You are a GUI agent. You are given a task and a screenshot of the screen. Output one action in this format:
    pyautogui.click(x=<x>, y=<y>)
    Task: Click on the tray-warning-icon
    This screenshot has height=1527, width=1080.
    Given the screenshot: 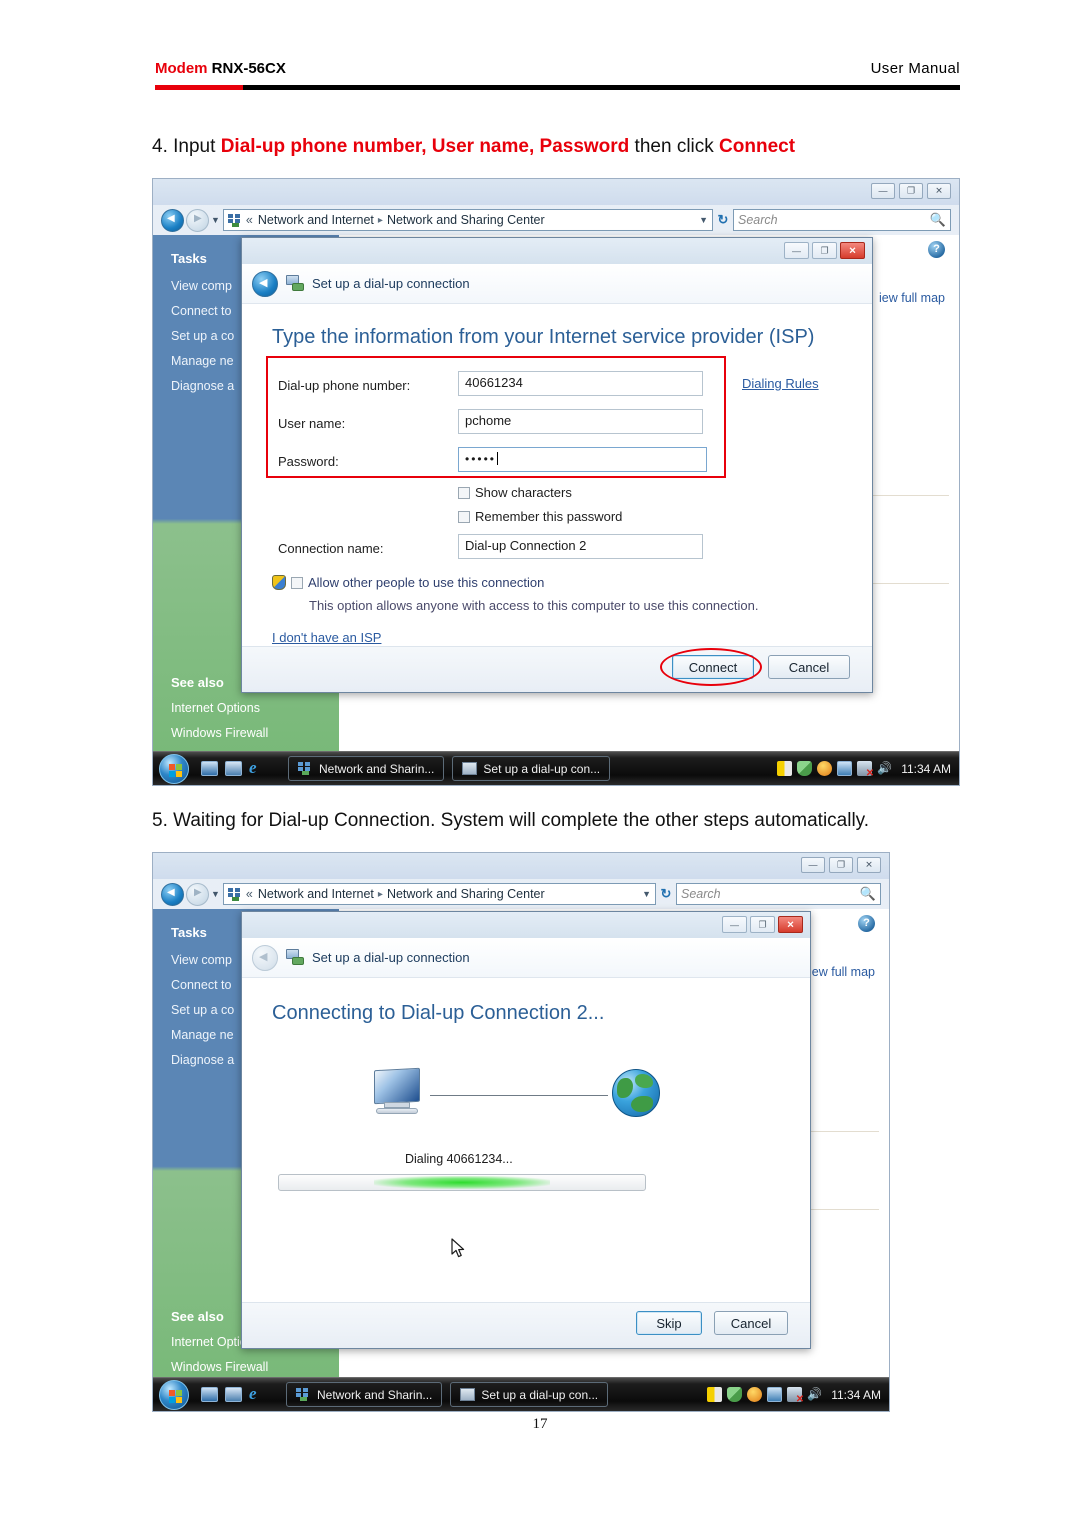 What is the action you would take?
    pyautogui.click(x=825, y=768)
    